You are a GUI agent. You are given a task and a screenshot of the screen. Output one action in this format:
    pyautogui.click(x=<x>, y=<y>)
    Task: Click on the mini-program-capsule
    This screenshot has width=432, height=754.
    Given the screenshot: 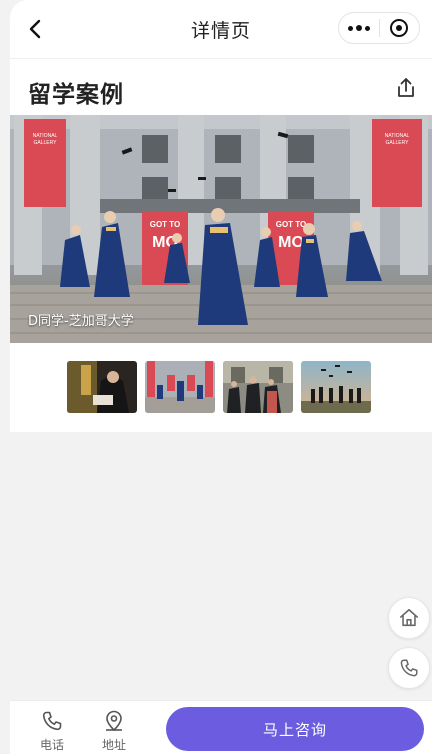 What is the action you would take?
    pyautogui.click(x=379, y=28)
    